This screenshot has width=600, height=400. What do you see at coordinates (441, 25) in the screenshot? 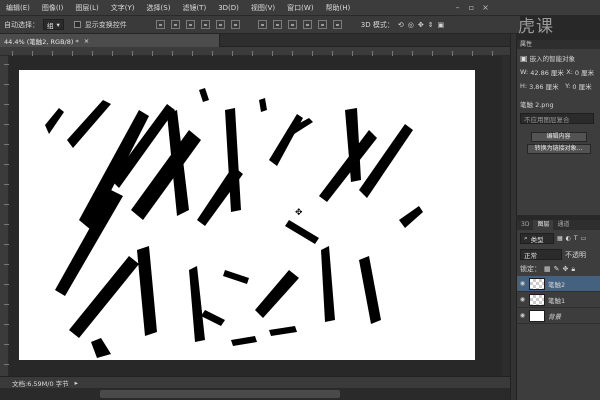
I see `scale-3d-icon: ▣` at bounding box center [441, 25].